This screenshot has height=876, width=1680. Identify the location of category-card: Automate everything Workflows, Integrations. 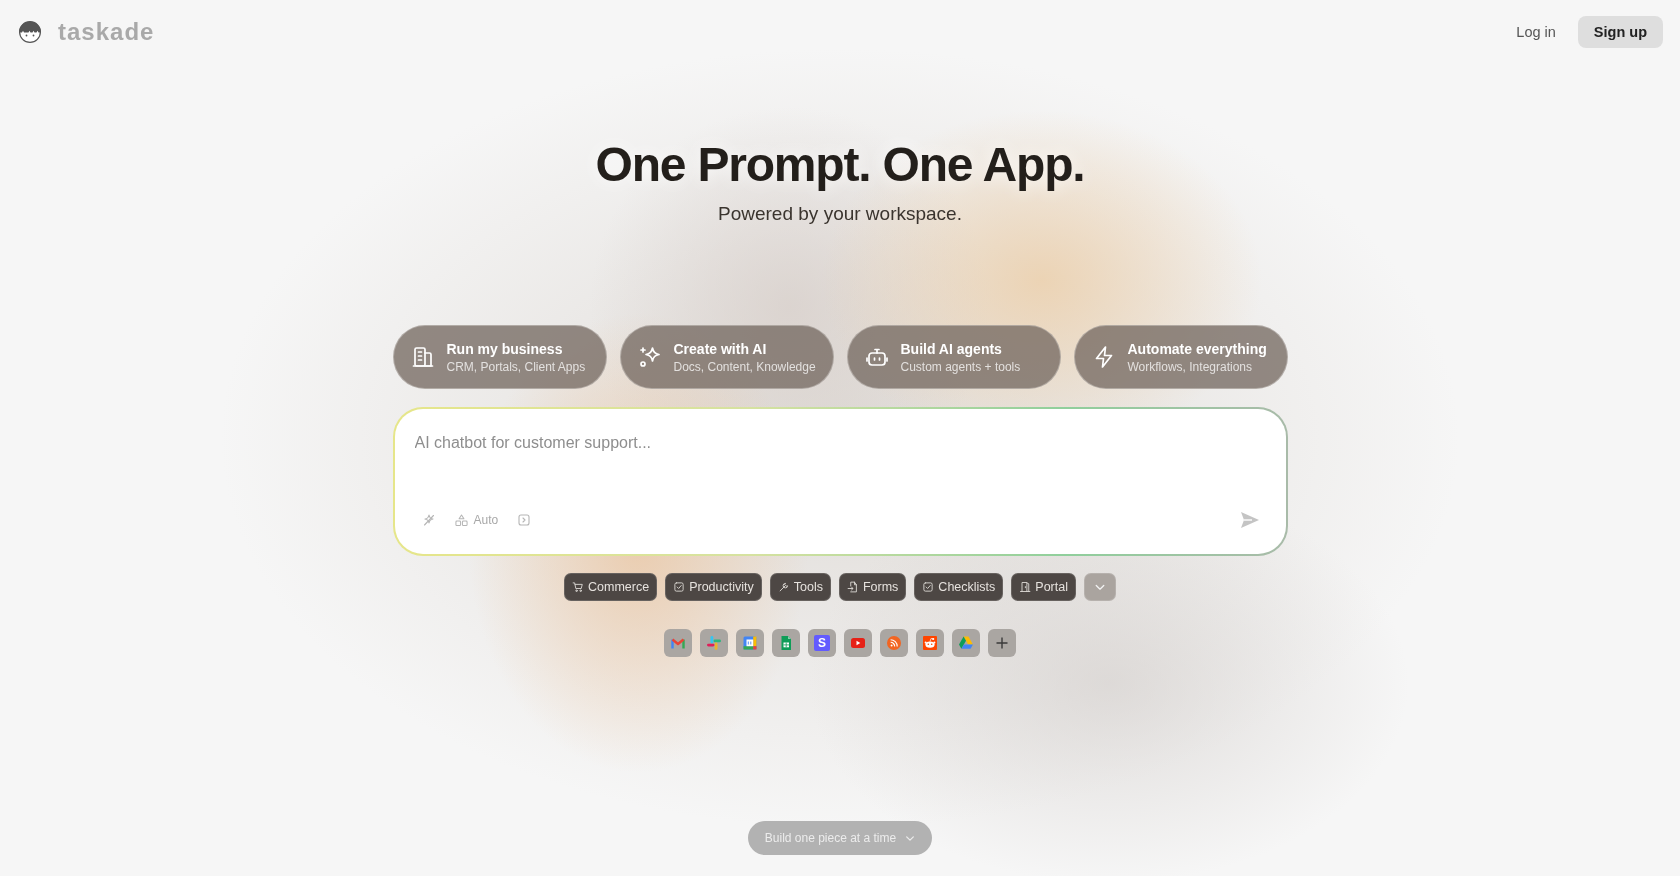
(1180, 357).